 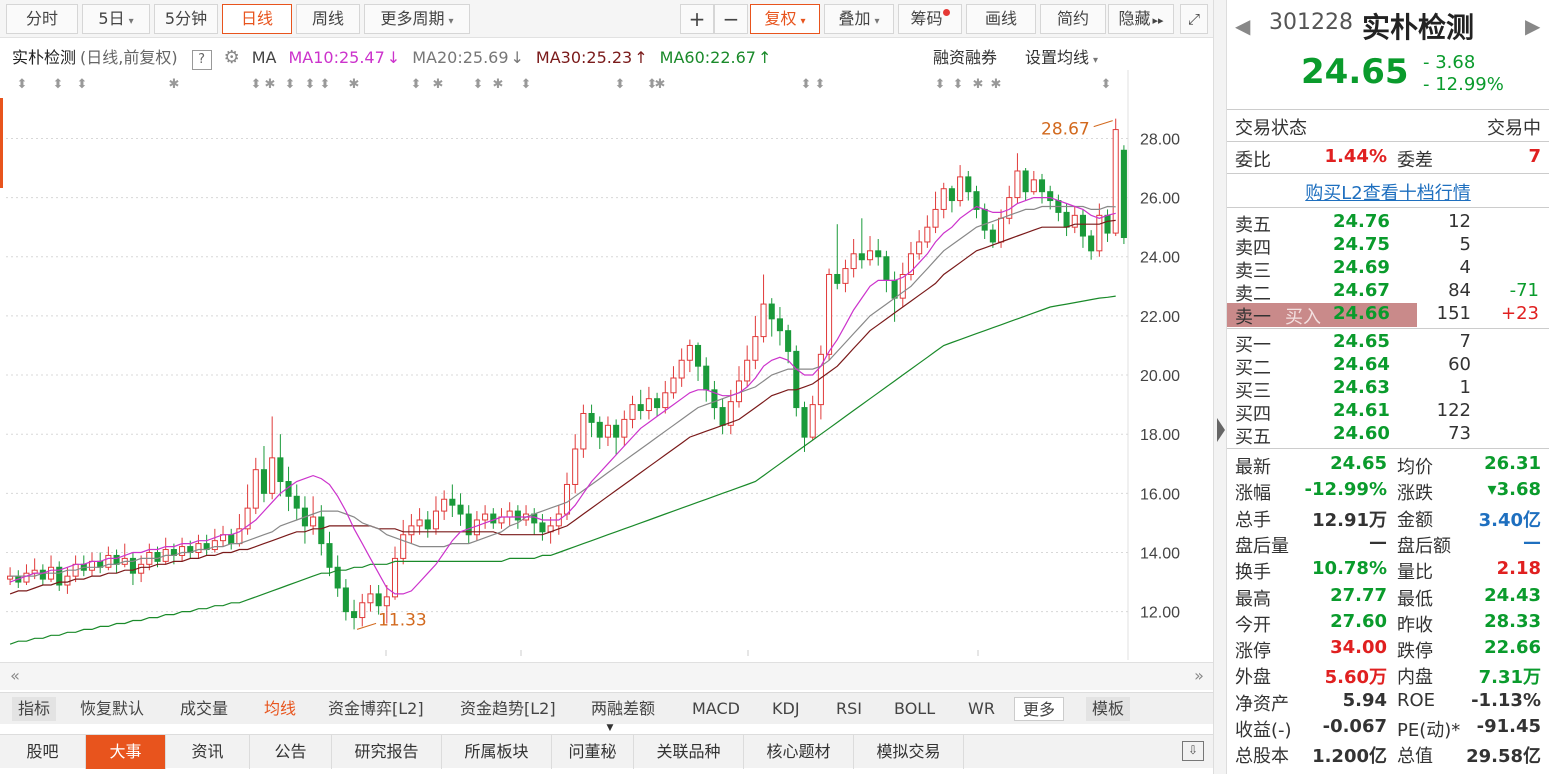 What do you see at coordinates (112, 709) in the screenshot?
I see `indicator-tab-reset: 恢复默认` at bounding box center [112, 709].